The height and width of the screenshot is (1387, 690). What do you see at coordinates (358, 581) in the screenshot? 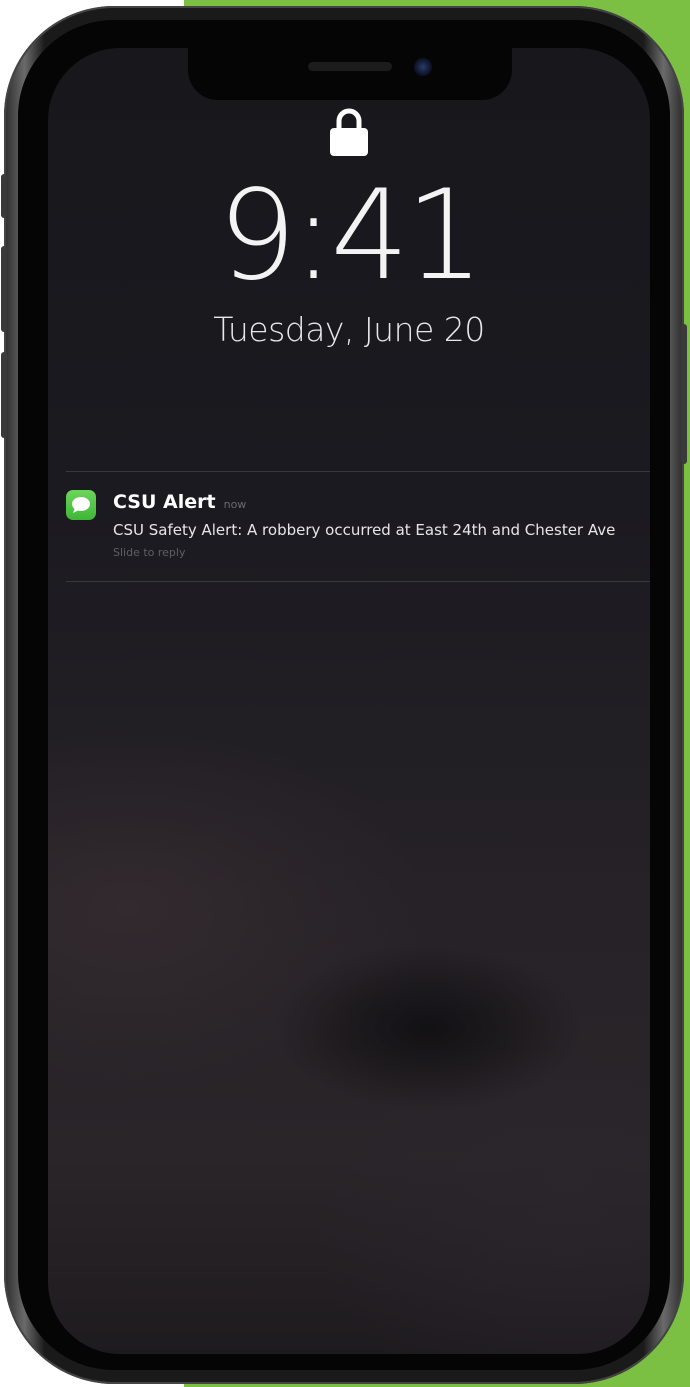
I see `notification-bottom-divider` at bounding box center [358, 581].